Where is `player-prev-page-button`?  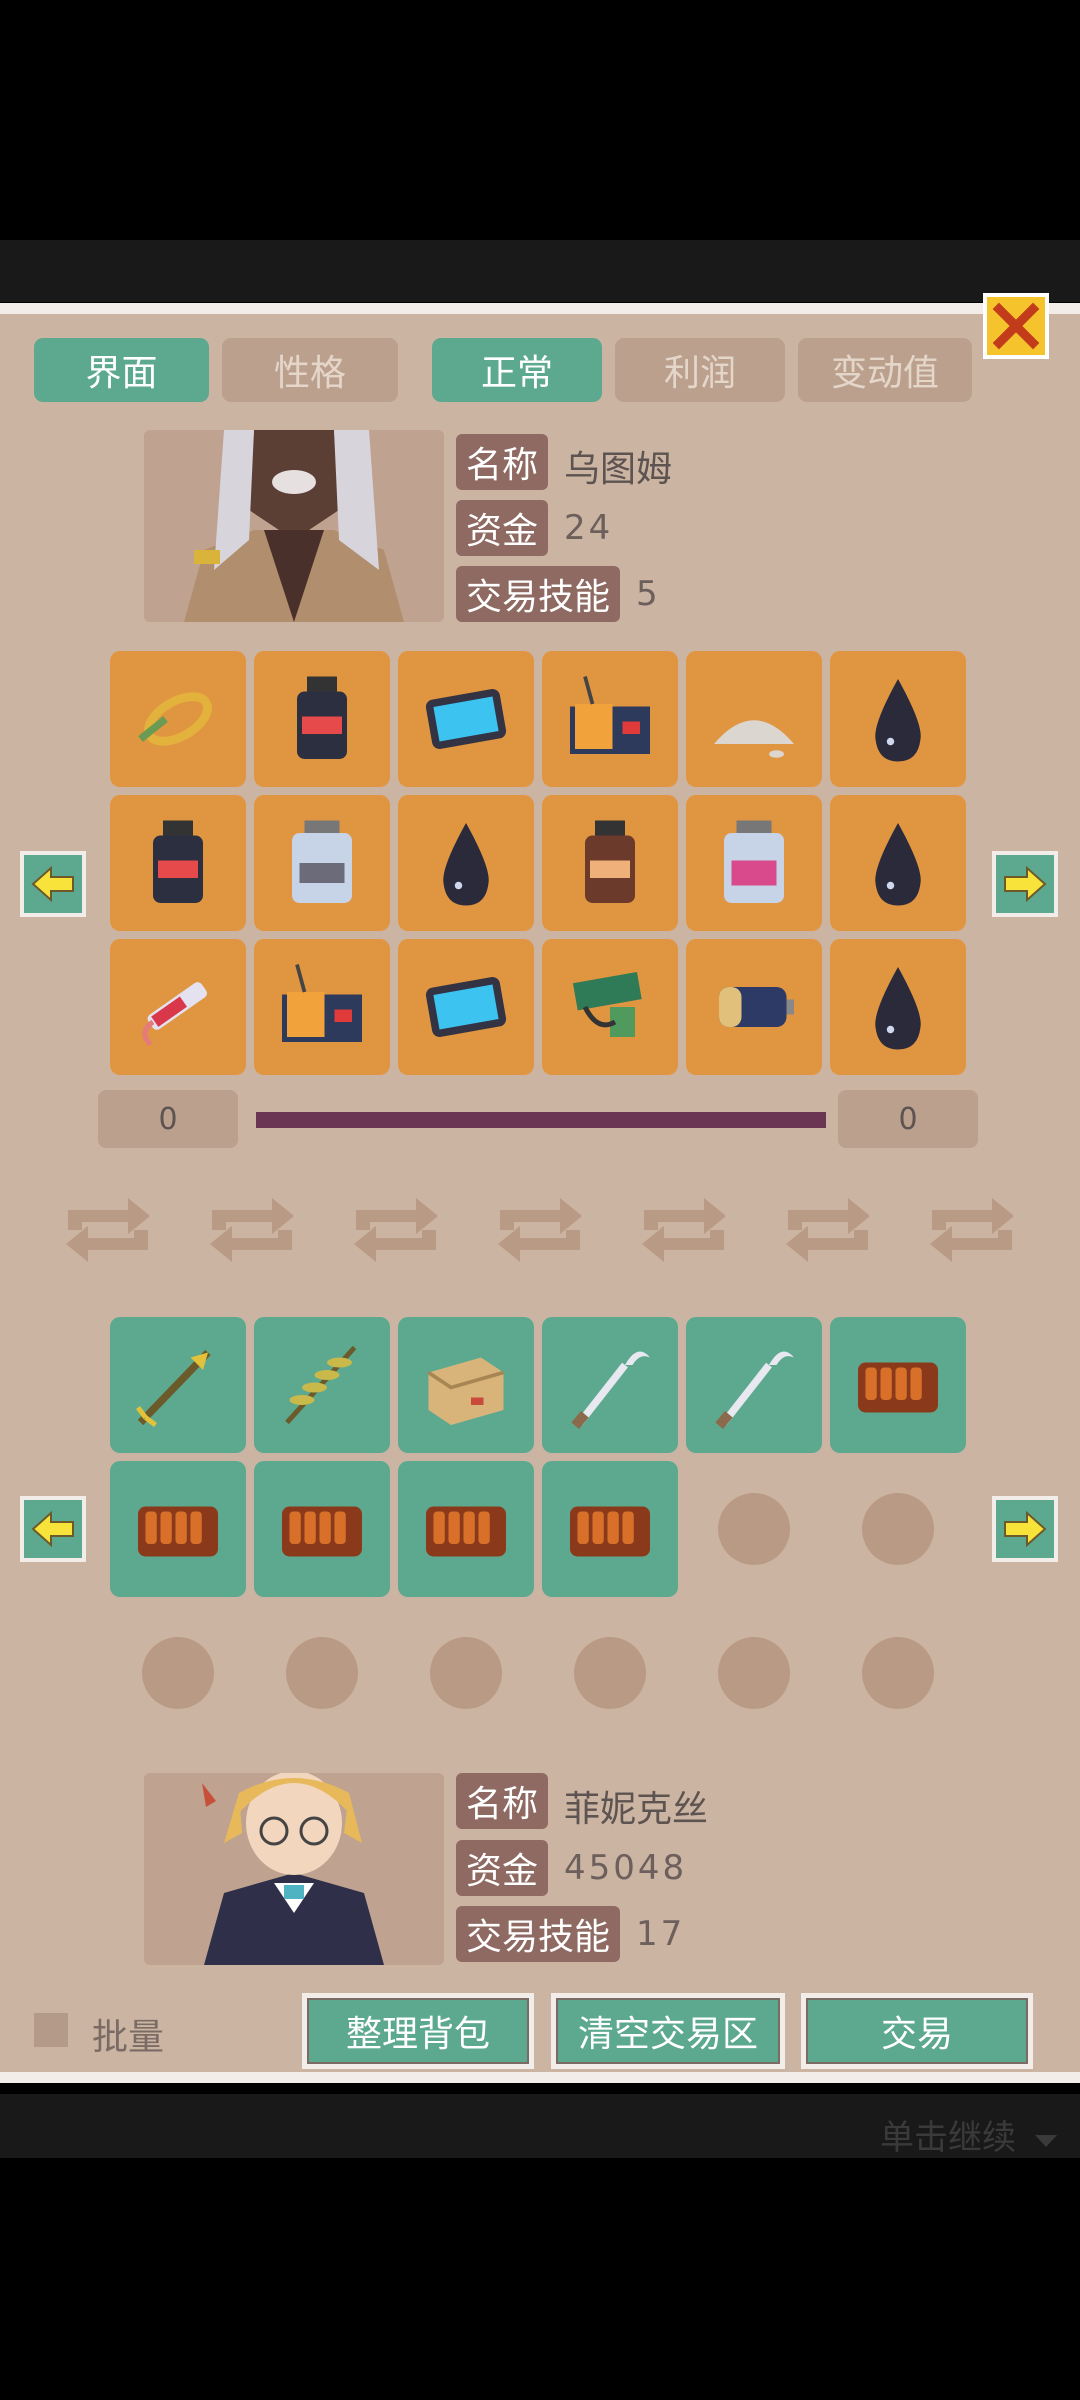
player-prev-page-button is located at coordinates (53, 1529).